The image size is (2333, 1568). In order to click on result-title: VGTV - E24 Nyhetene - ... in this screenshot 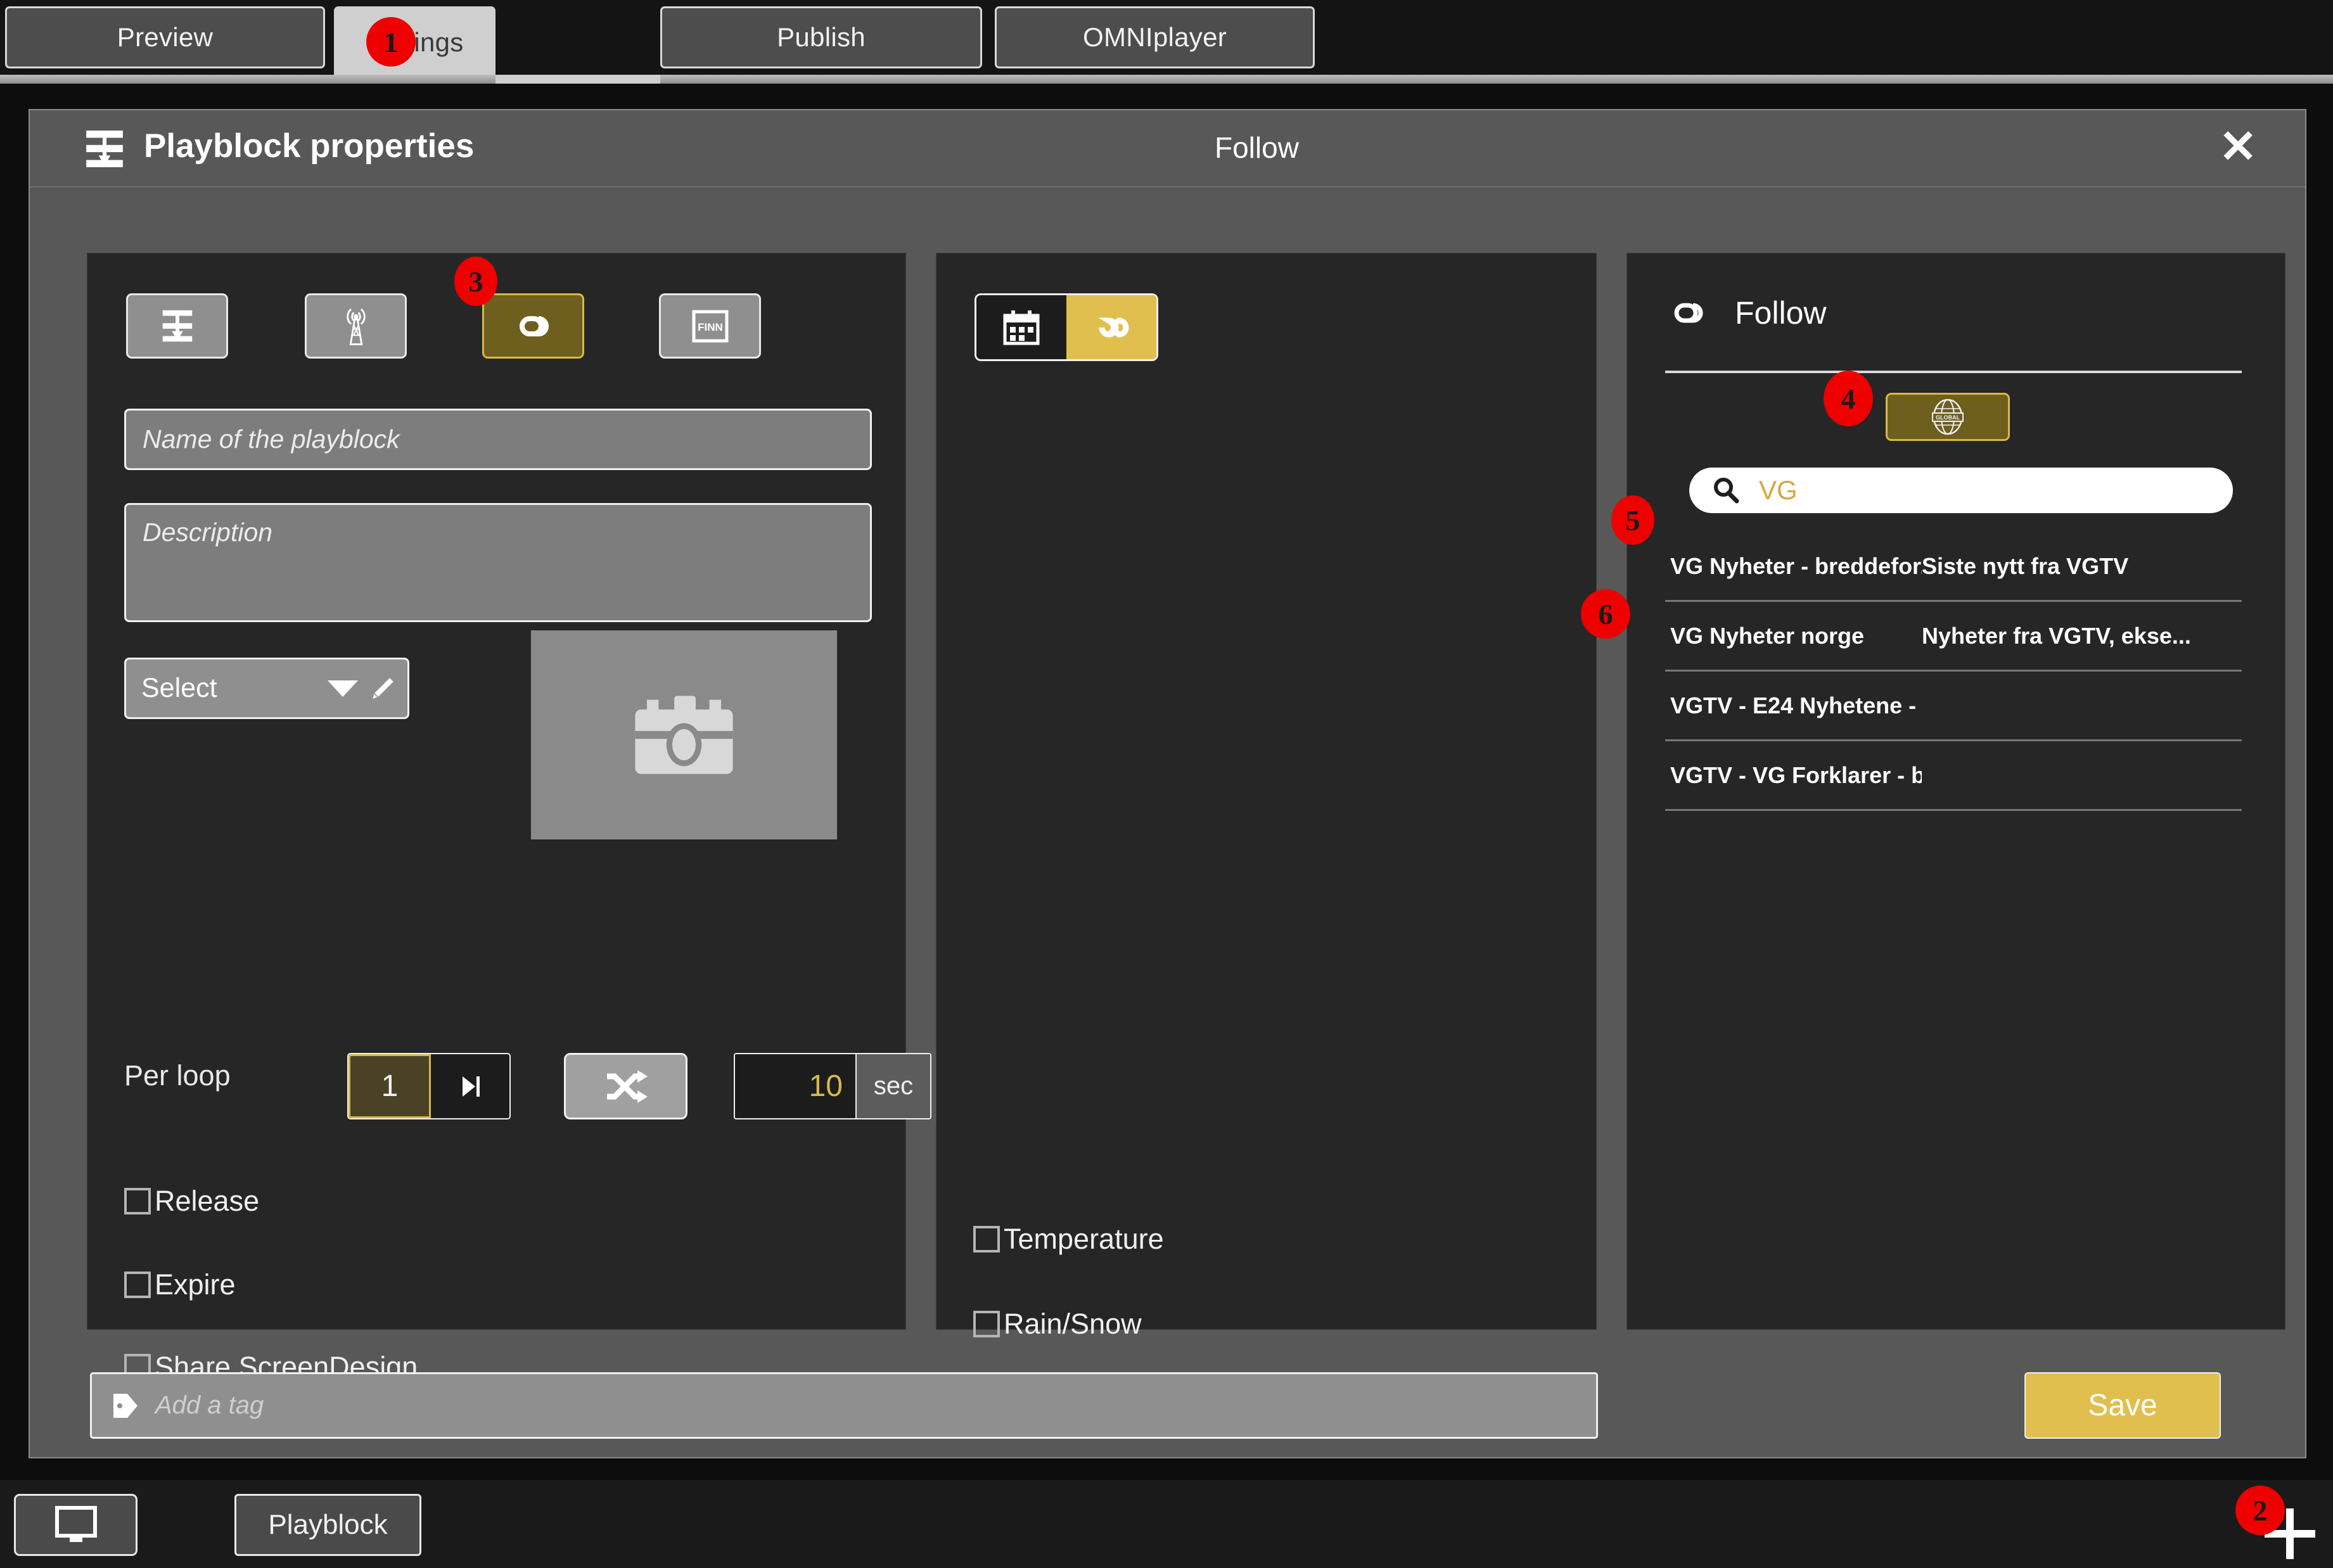, I will do `click(1796, 705)`.